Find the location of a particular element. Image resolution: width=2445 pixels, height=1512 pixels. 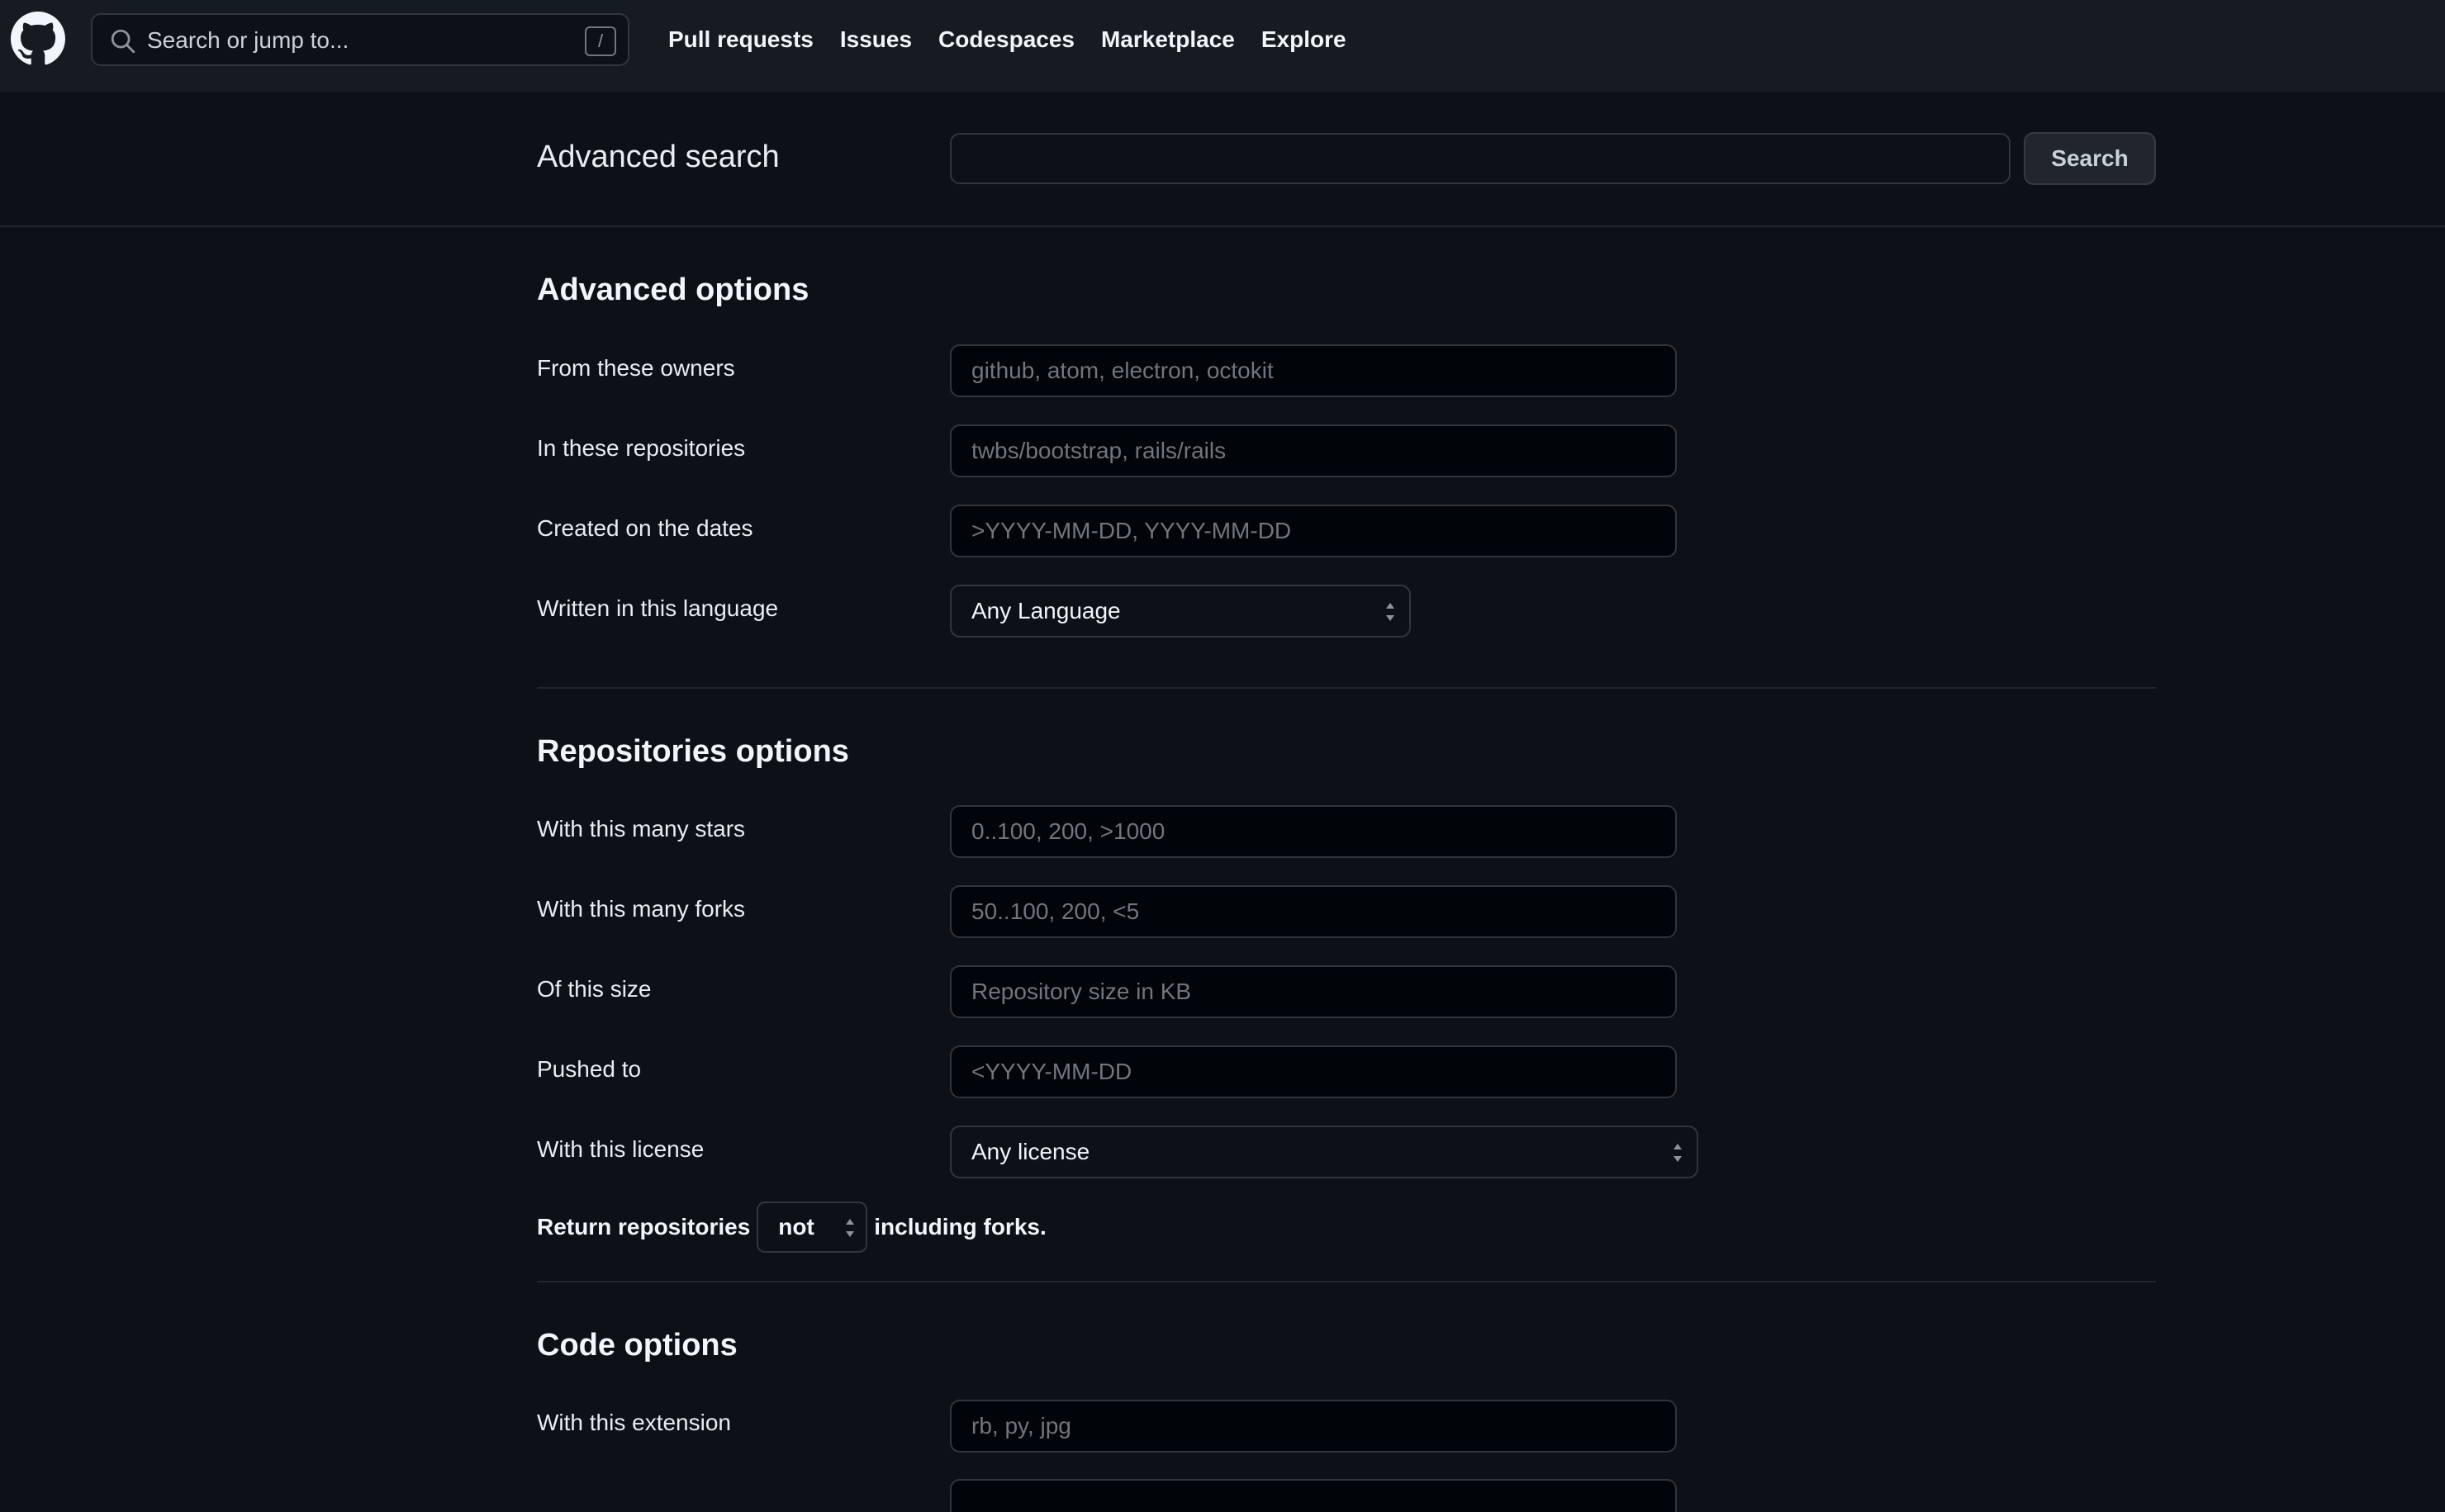

size-field is located at coordinates (1313, 991).